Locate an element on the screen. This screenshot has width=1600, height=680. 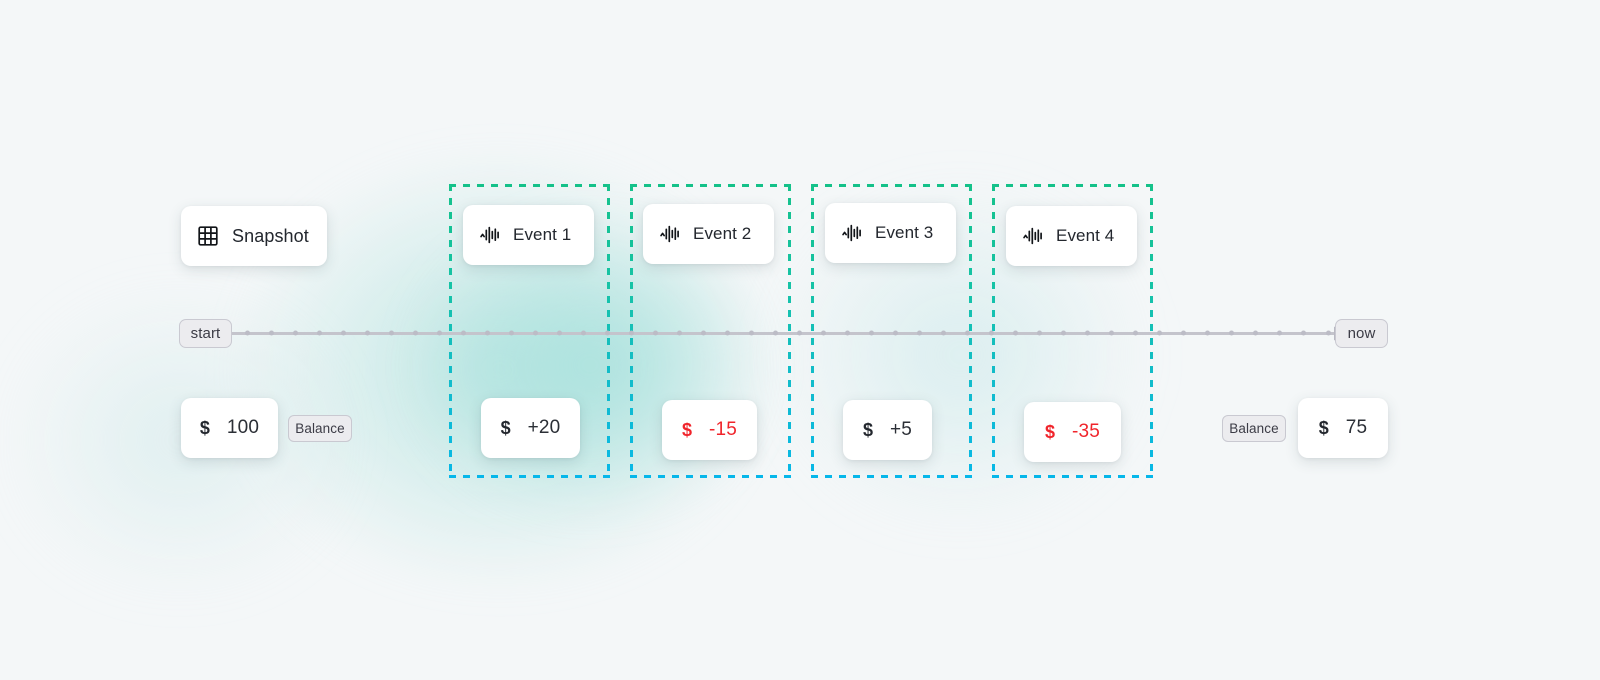
snapshot-label: Snapshot is located at coordinates (270, 235).